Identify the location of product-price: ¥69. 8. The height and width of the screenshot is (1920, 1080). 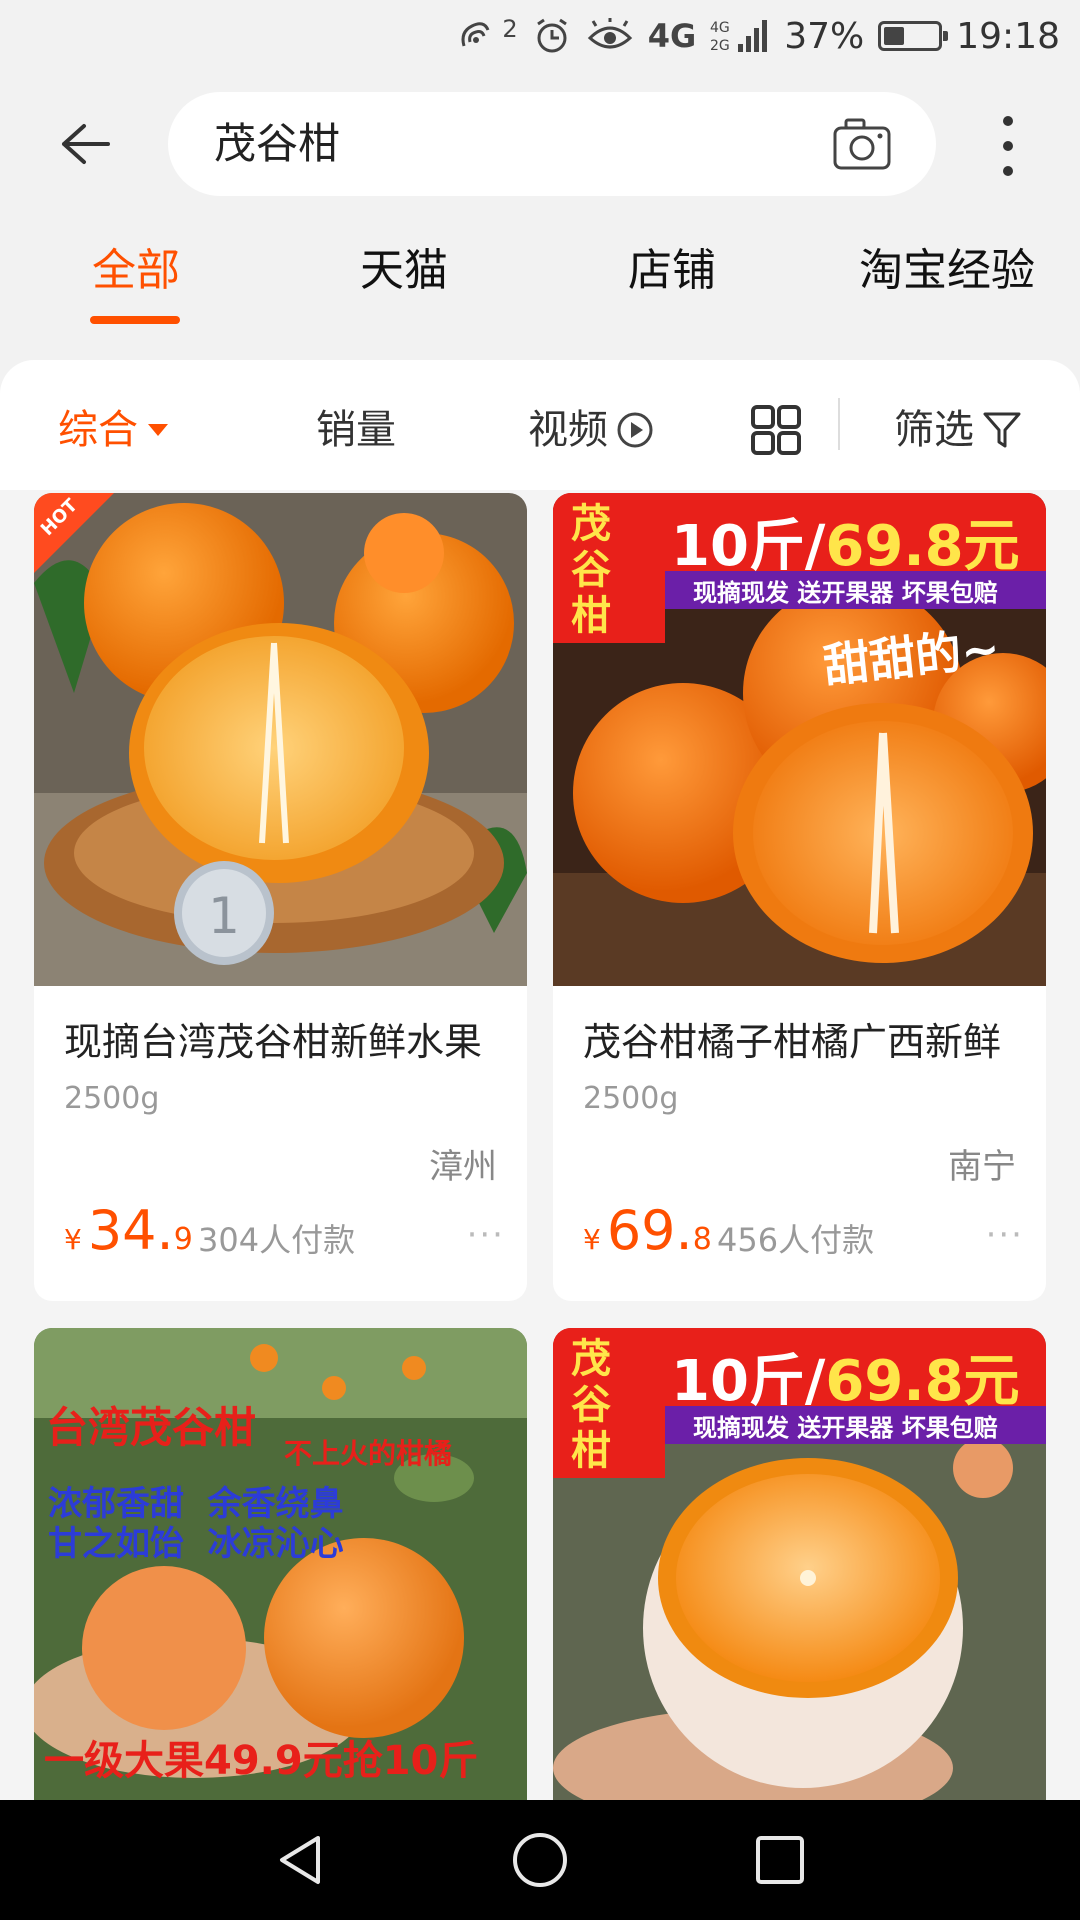
(647, 1230).